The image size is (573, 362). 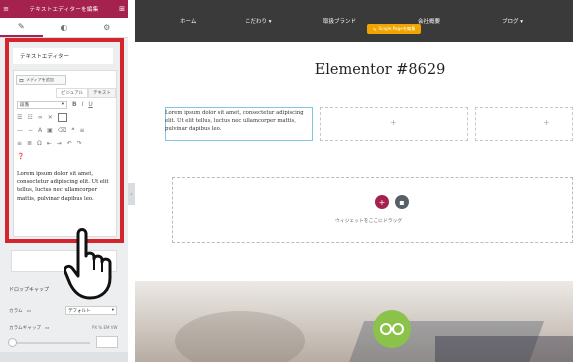 I want to click on folder-icon: ▪, so click(x=402, y=202).